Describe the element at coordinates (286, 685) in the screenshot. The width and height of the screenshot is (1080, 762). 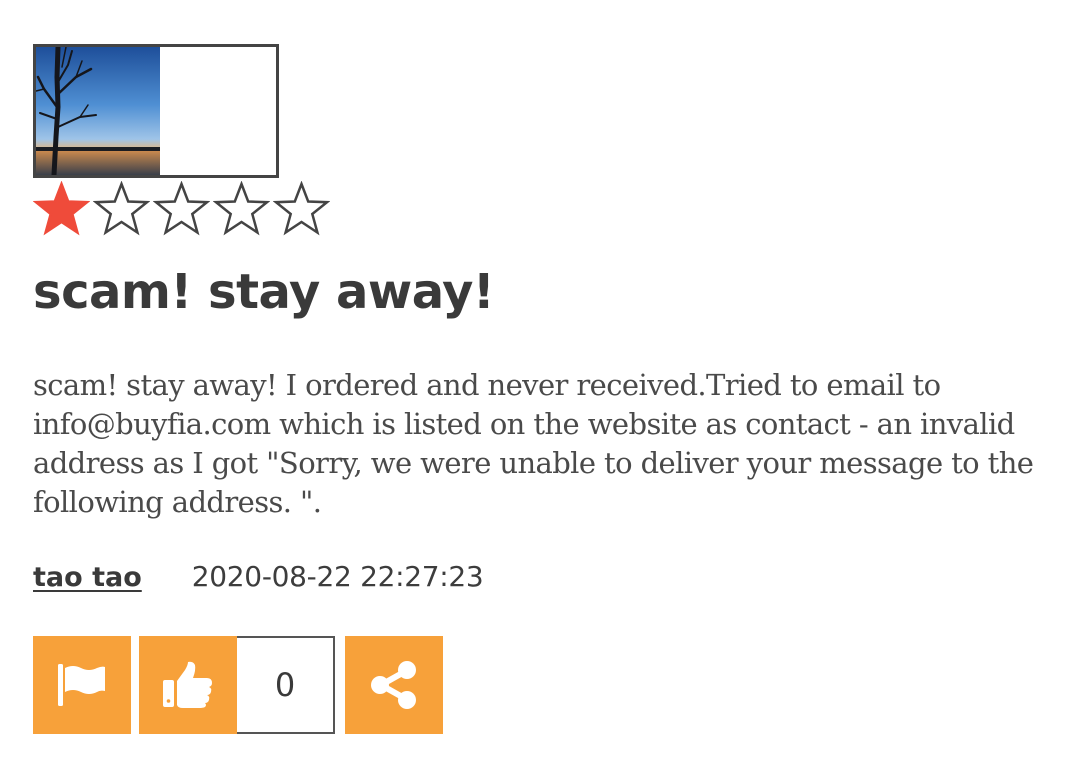
I see `like-count: 0` at that location.